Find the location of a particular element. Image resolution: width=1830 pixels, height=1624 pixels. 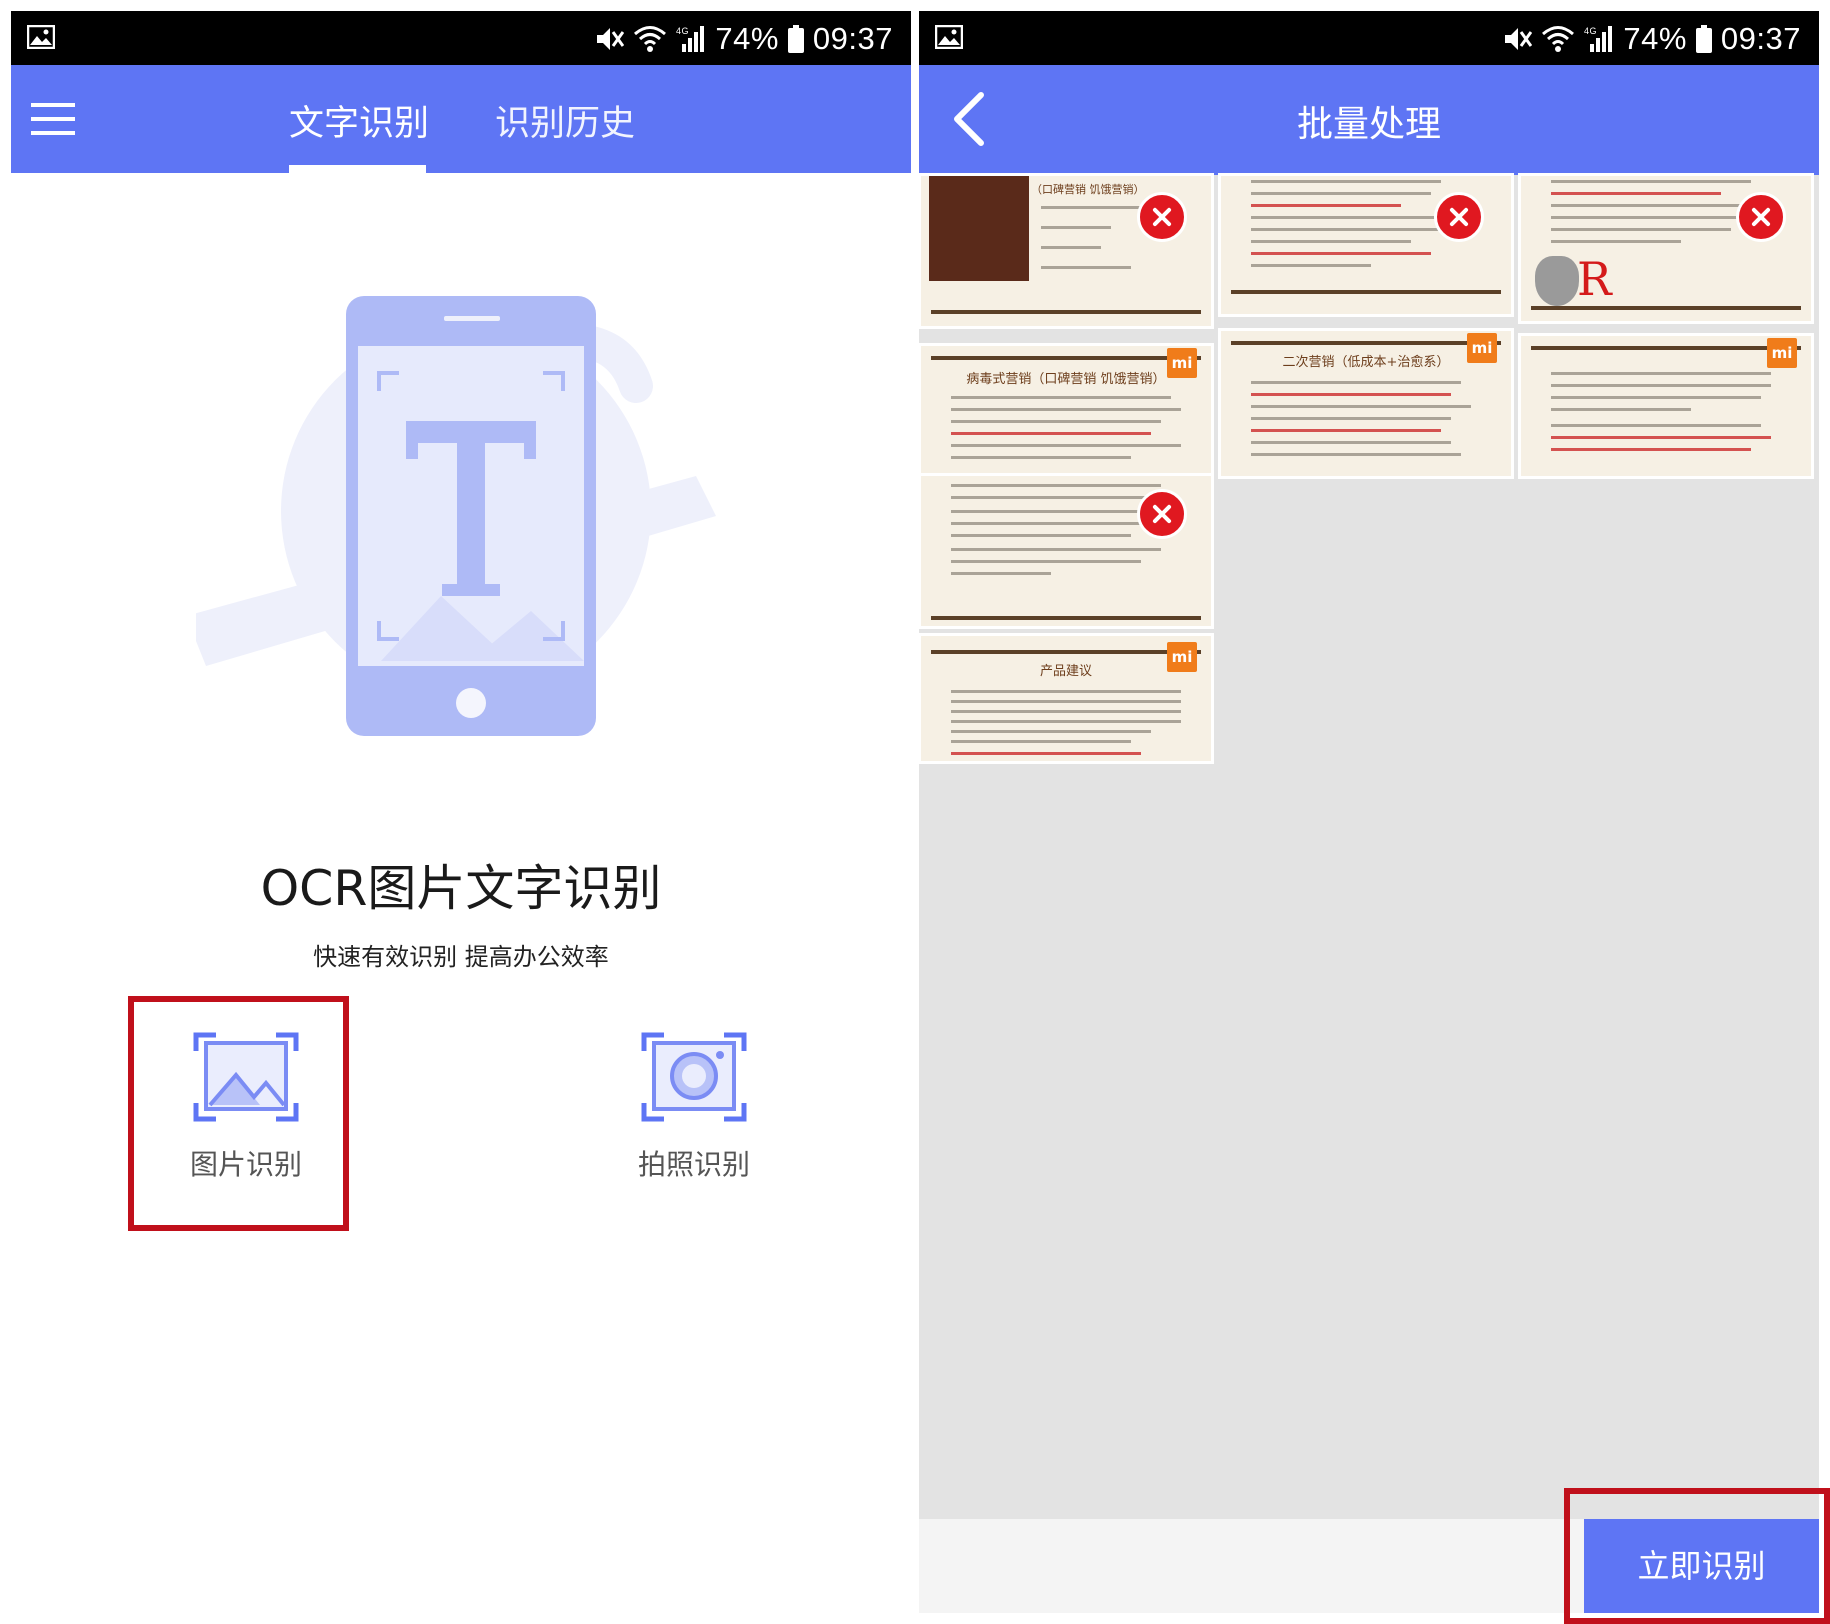

page-title: OCR图片文字识别 is located at coordinates (461, 888).